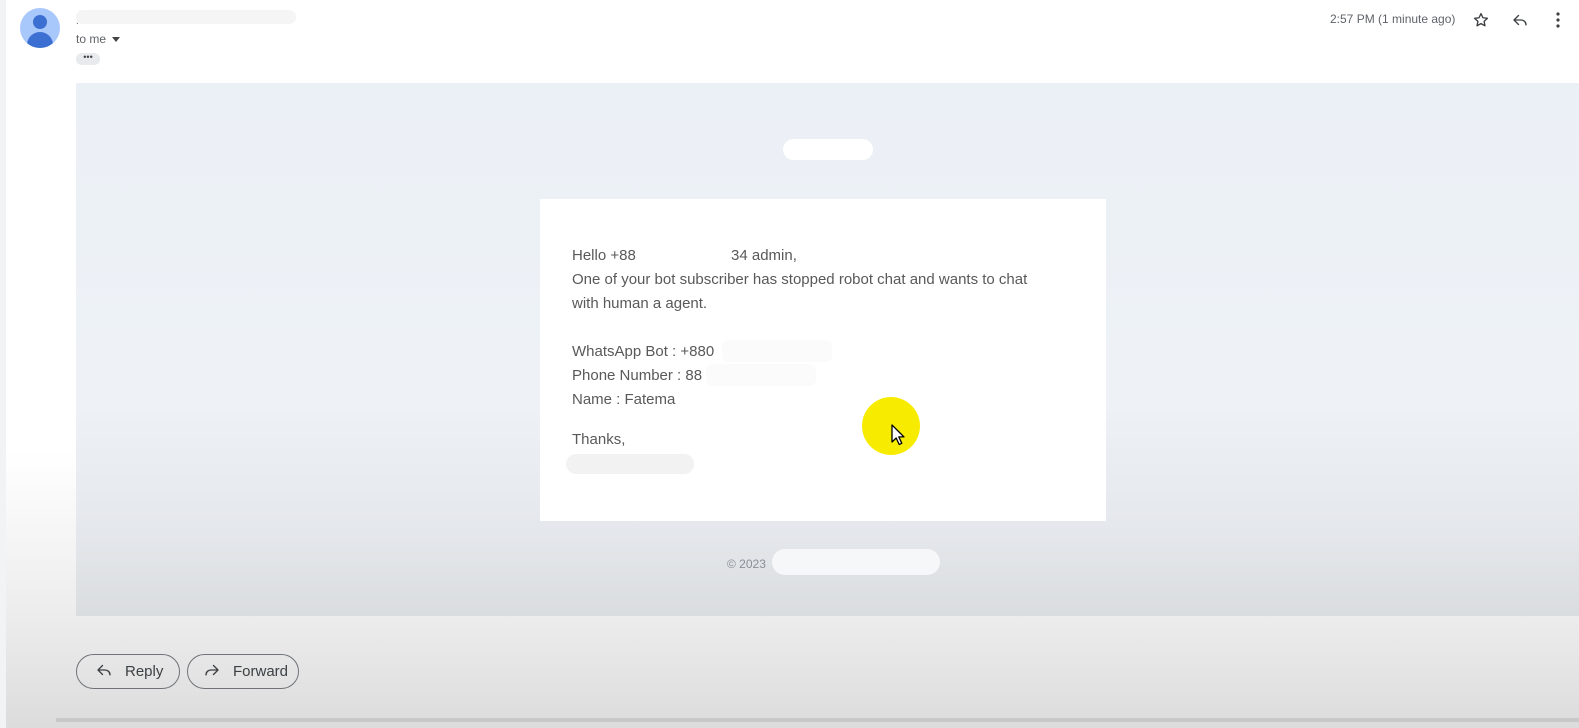 This screenshot has width=1579, height=728. Describe the element at coordinates (1481, 20) in the screenshot. I see `star-icon` at that location.